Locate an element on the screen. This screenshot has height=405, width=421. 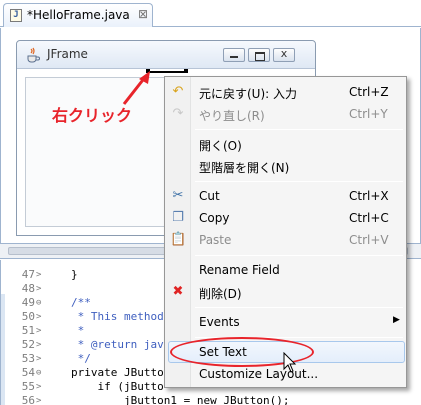
menu-item-label: Rename Field is located at coordinates (239, 270).